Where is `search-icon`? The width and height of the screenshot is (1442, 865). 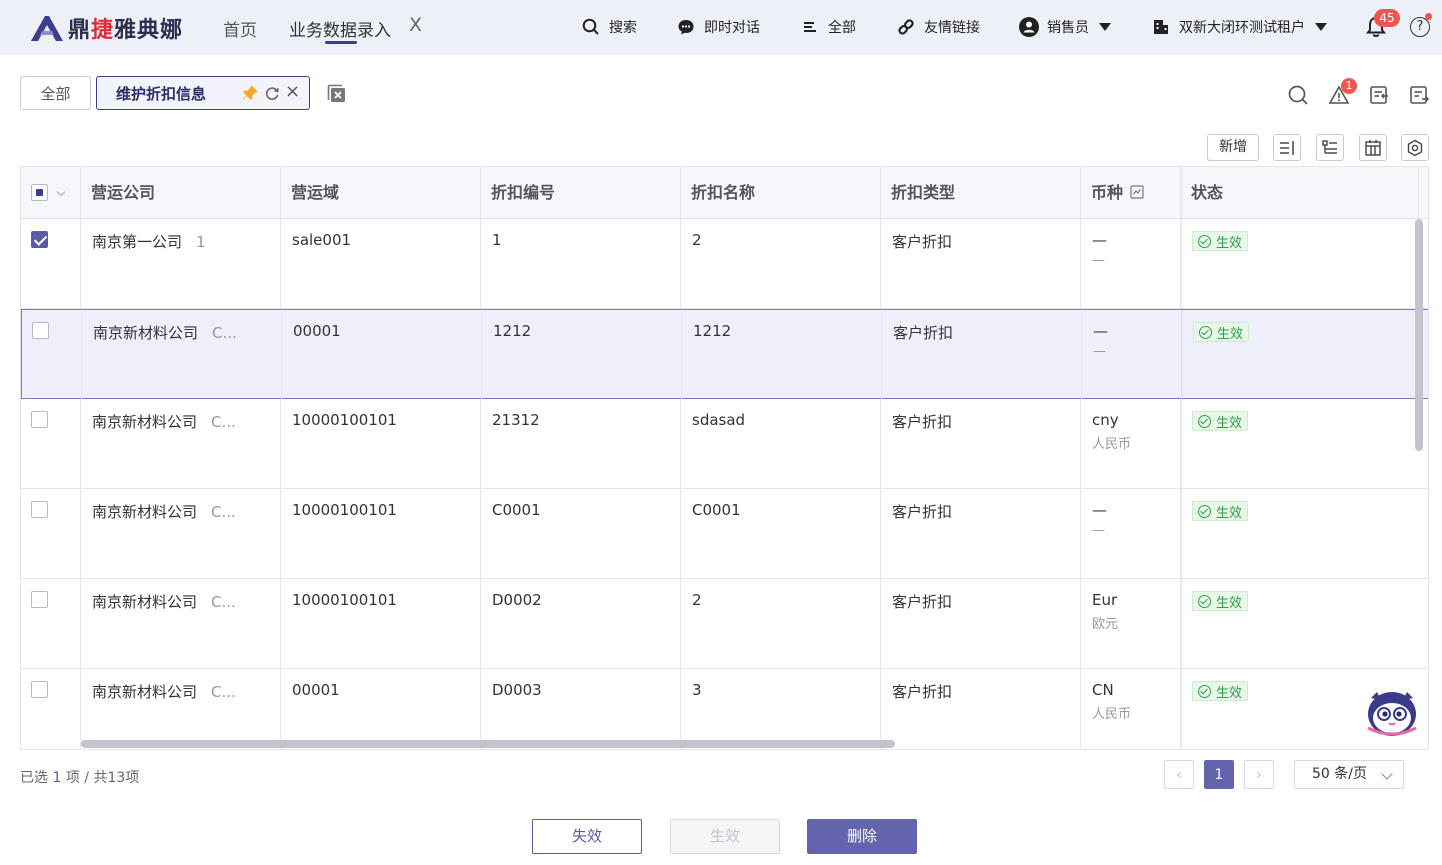
search-icon is located at coordinates (1298, 95).